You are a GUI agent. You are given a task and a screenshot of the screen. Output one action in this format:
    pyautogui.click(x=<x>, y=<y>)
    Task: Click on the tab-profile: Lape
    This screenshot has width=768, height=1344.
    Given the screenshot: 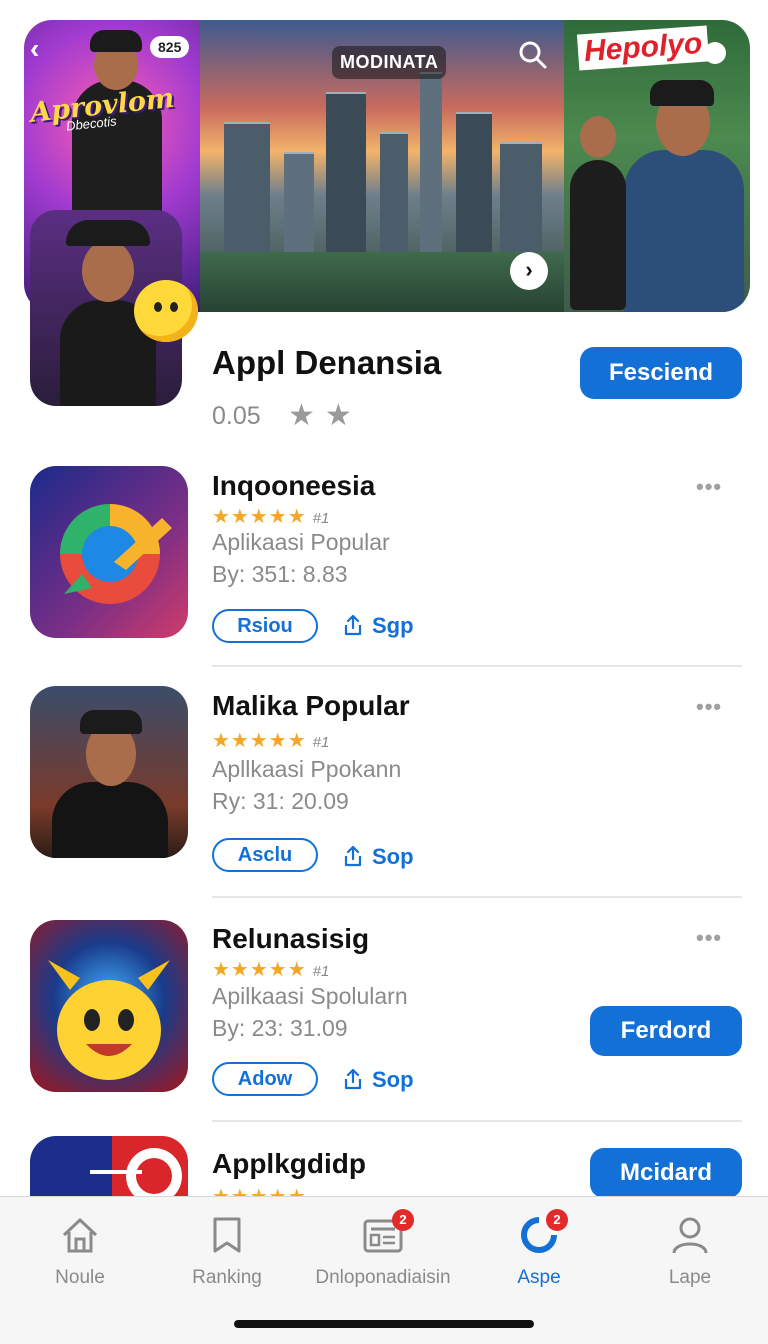 What is the action you would take?
    pyautogui.click(x=690, y=1251)
    